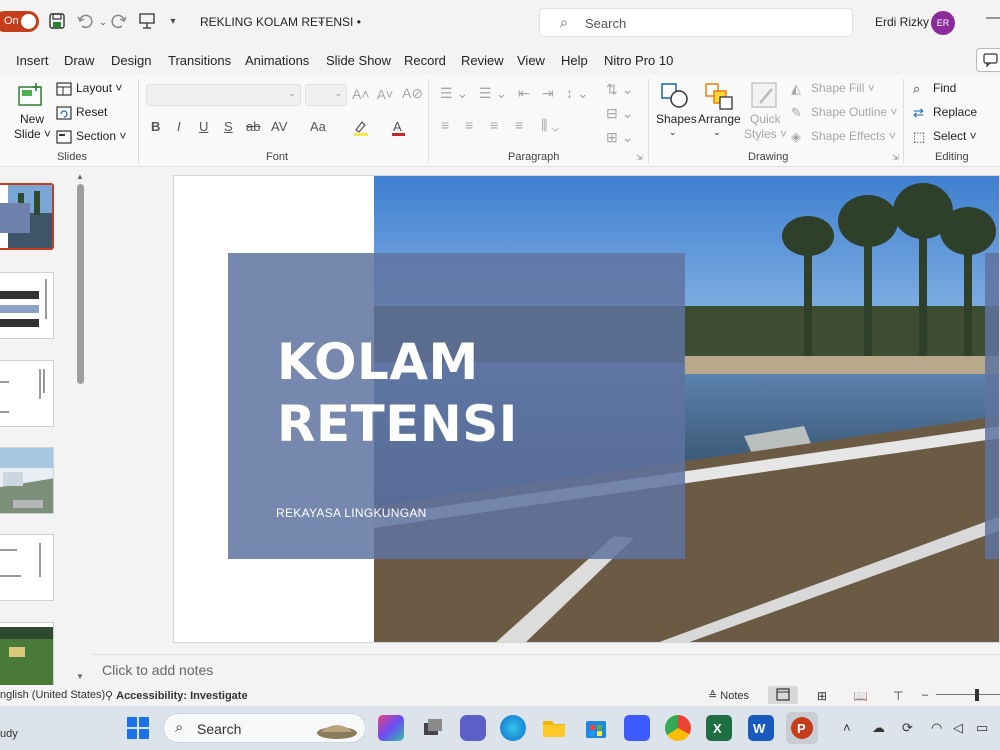  I want to click on save-icon, so click(57, 22).